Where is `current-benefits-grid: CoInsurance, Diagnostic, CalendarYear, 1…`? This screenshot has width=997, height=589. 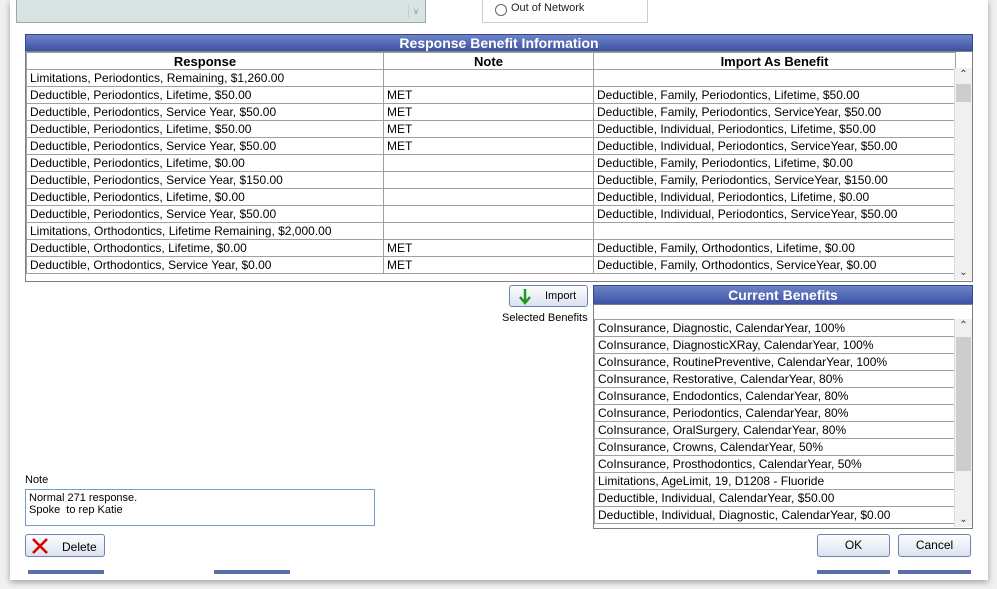 current-benefits-grid: CoInsurance, Diagnostic, CalendarYear, 1… is located at coordinates (783, 416).